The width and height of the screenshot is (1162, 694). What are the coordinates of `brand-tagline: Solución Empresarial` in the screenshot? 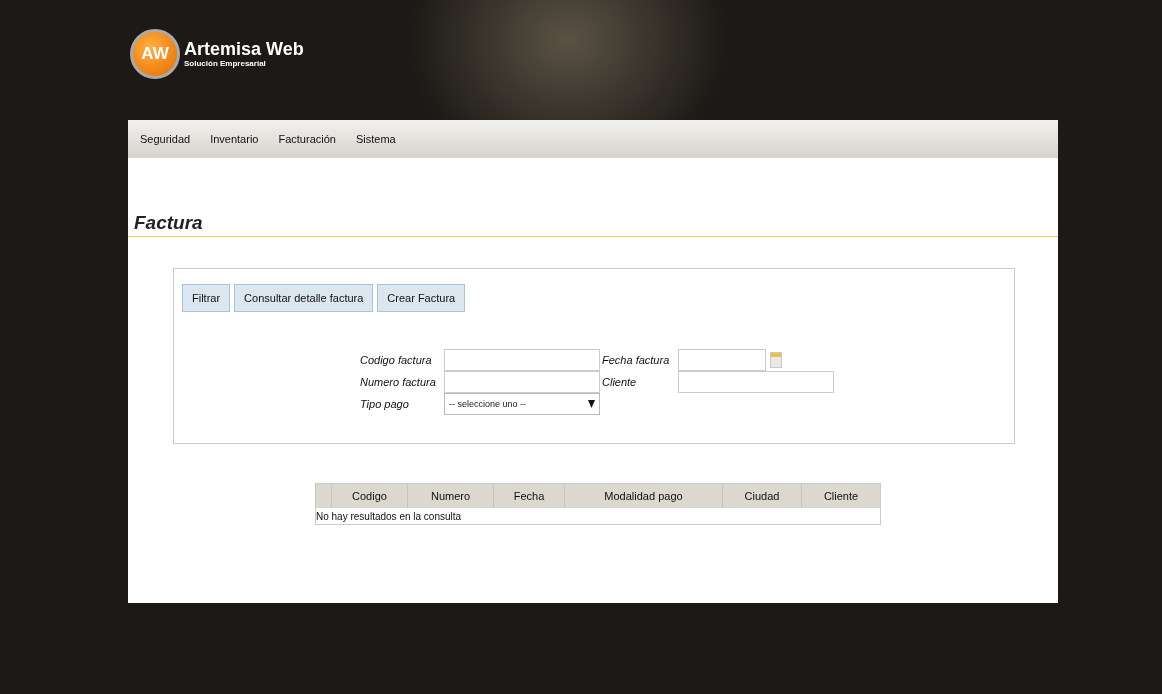 It's located at (225, 63).